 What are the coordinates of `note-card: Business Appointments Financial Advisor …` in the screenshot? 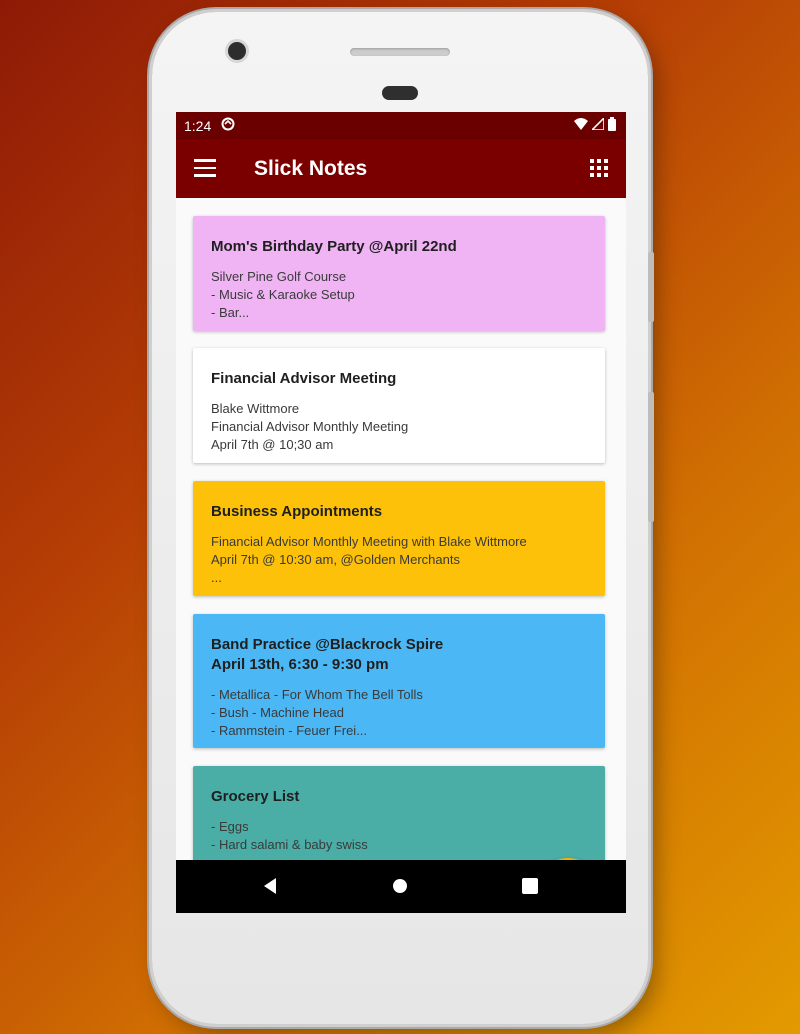 It's located at (399, 538).